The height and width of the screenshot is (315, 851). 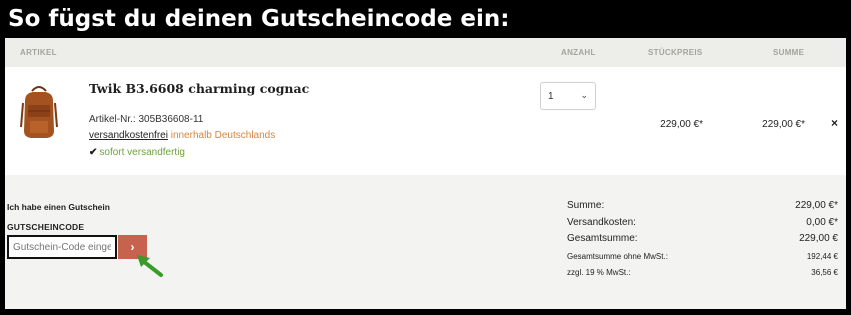 What do you see at coordinates (425, 52) in the screenshot?
I see `table-header: Artikel Anzahl Stückpreis Summe` at bounding box center [425, 52].